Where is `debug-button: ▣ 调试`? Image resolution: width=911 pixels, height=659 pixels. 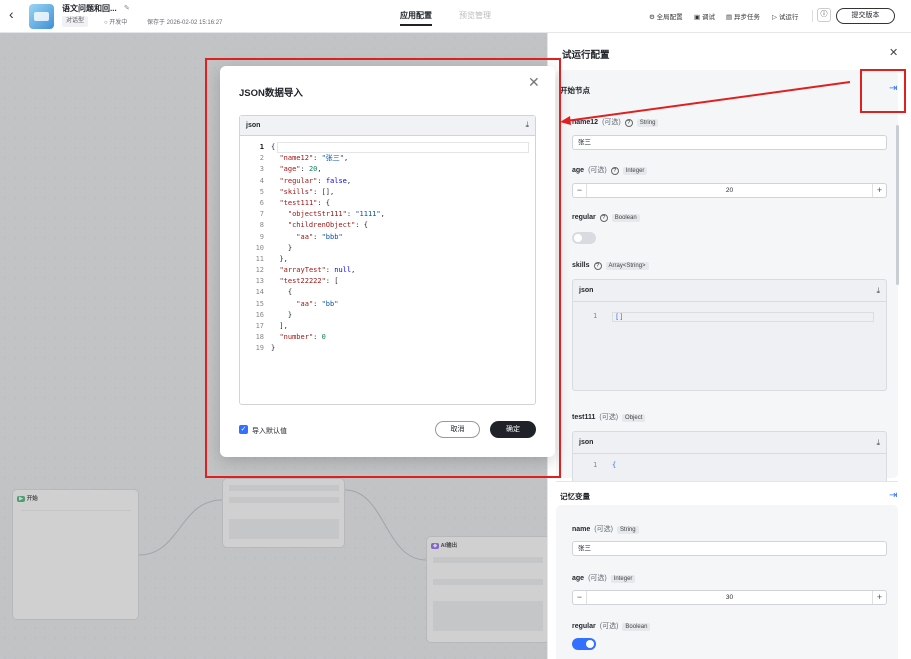 debug-button: ▣ 调试 is located at coordinates (704, 16).